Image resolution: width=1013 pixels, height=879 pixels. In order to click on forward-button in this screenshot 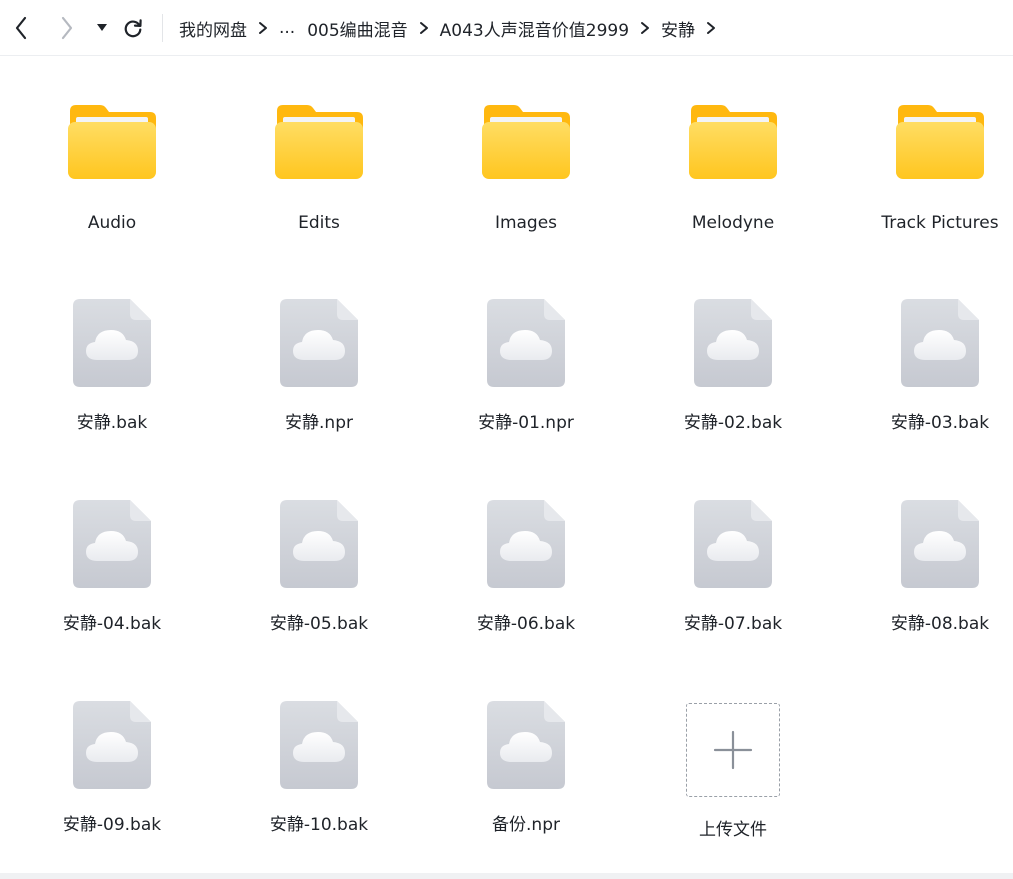, I will do `click(67, 28)`.